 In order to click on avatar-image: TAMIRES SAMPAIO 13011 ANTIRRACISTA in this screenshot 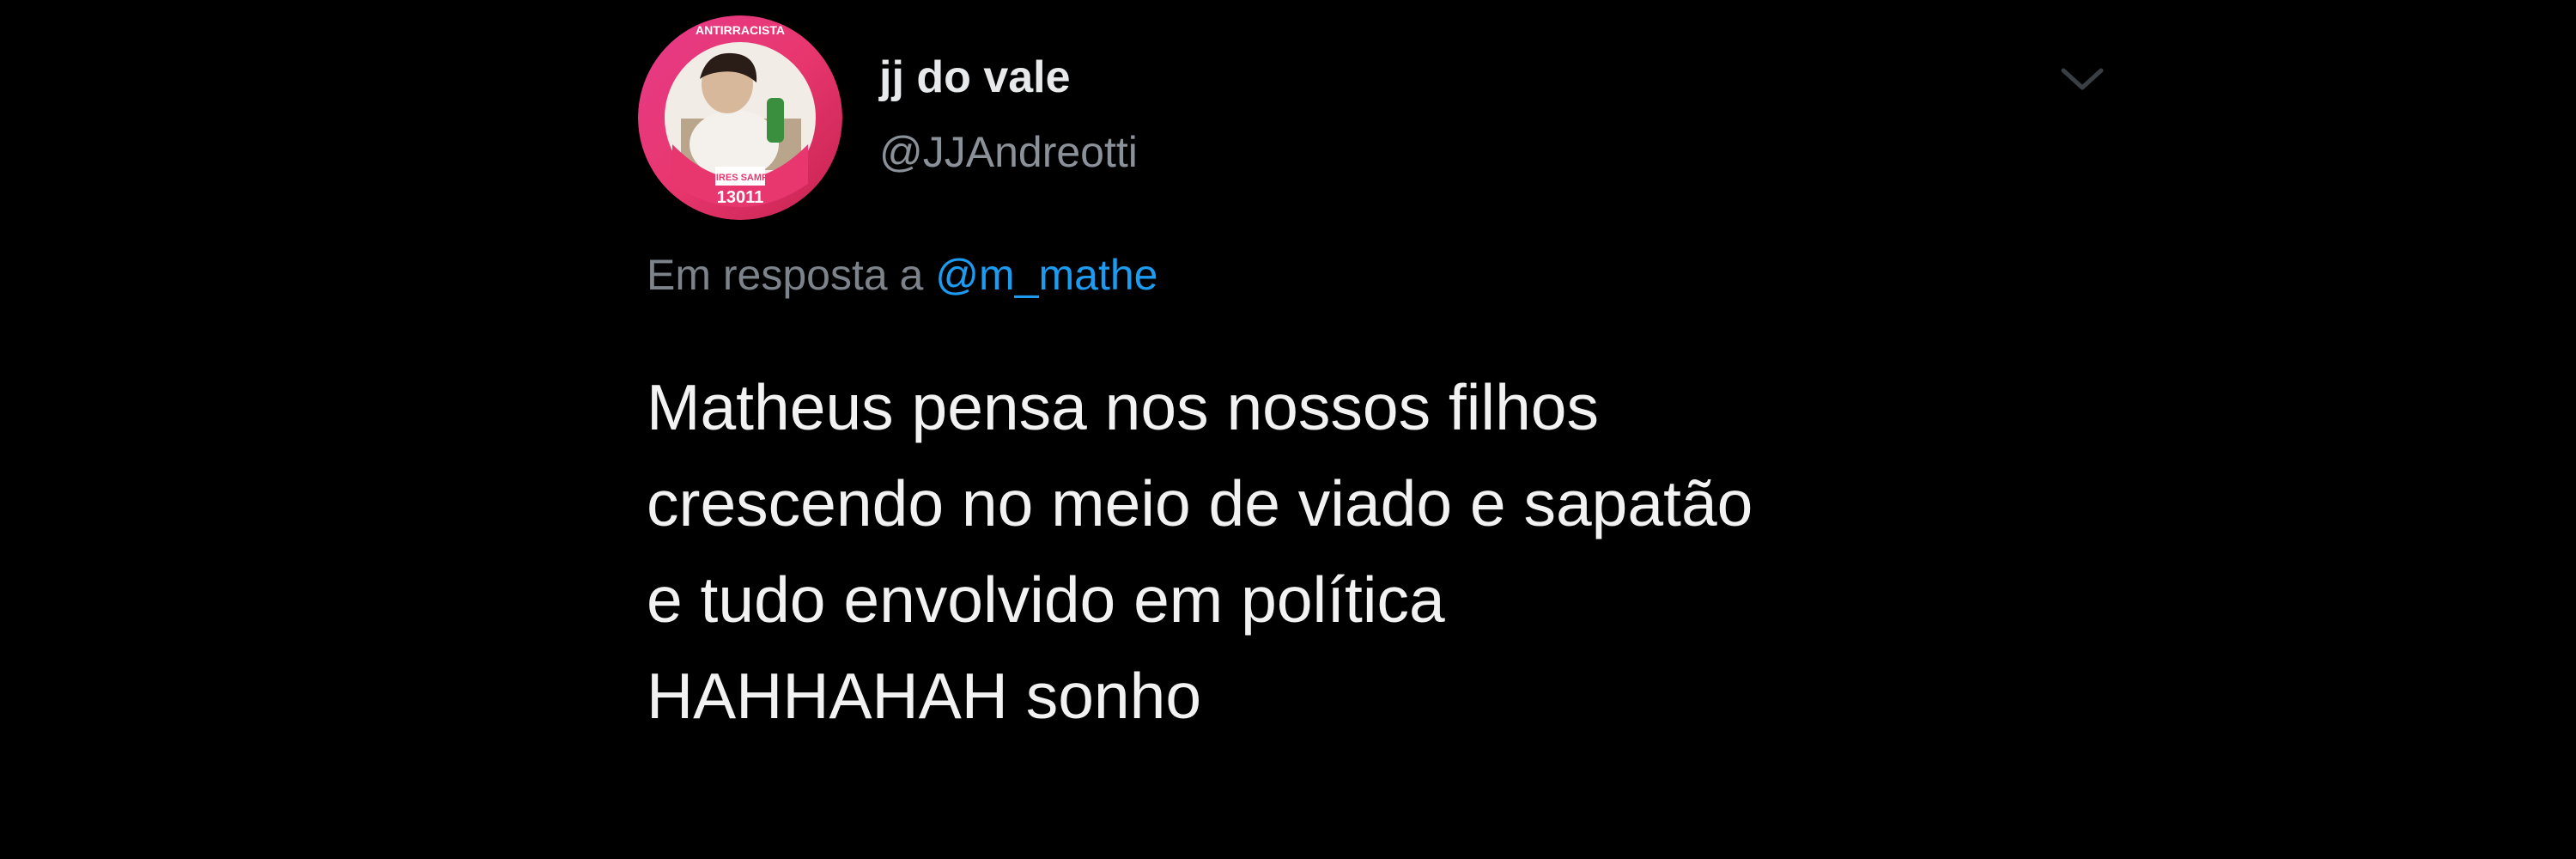, I will do `click(740, 117)`.